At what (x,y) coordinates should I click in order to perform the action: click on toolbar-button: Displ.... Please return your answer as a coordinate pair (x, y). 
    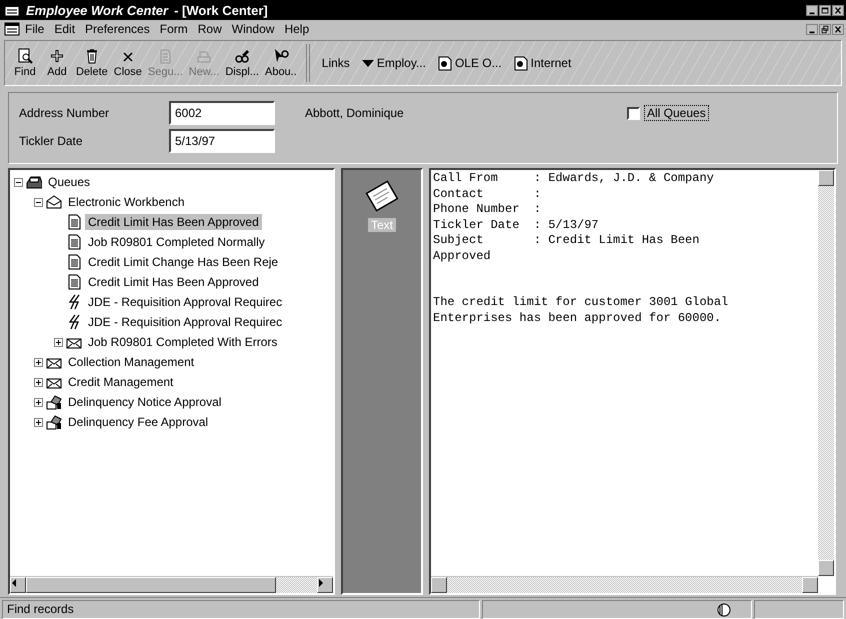
    Looking at the image, I should click on (242, 63).